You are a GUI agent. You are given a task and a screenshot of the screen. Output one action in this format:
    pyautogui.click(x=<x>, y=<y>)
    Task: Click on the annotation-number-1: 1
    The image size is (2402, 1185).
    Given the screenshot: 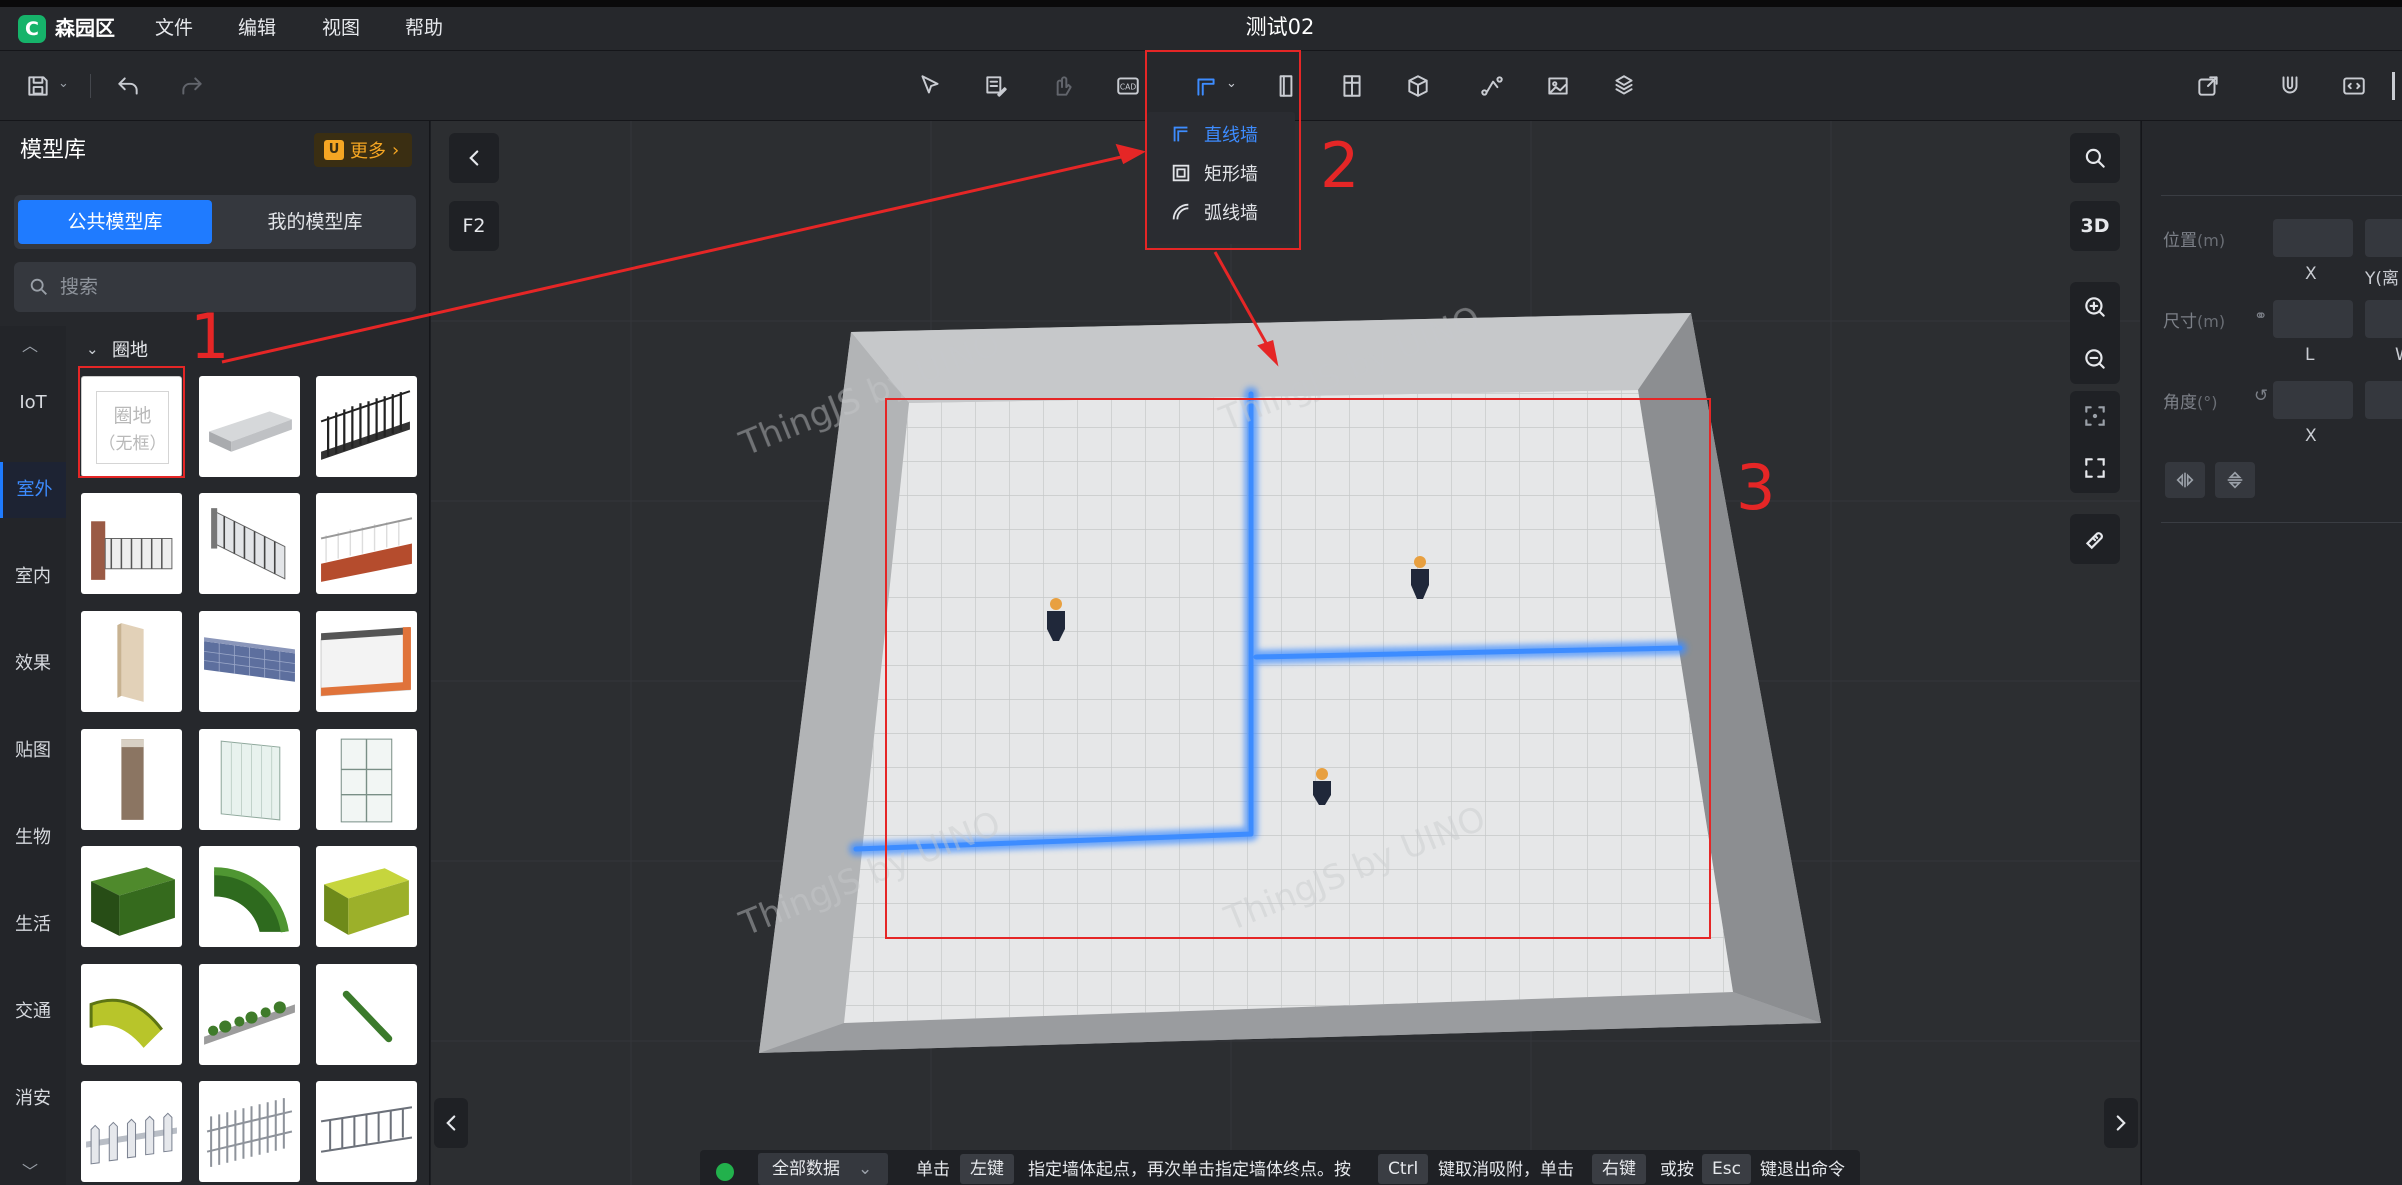 What is the action you would take?
    pyautogui.click(x=210, y=336)
    